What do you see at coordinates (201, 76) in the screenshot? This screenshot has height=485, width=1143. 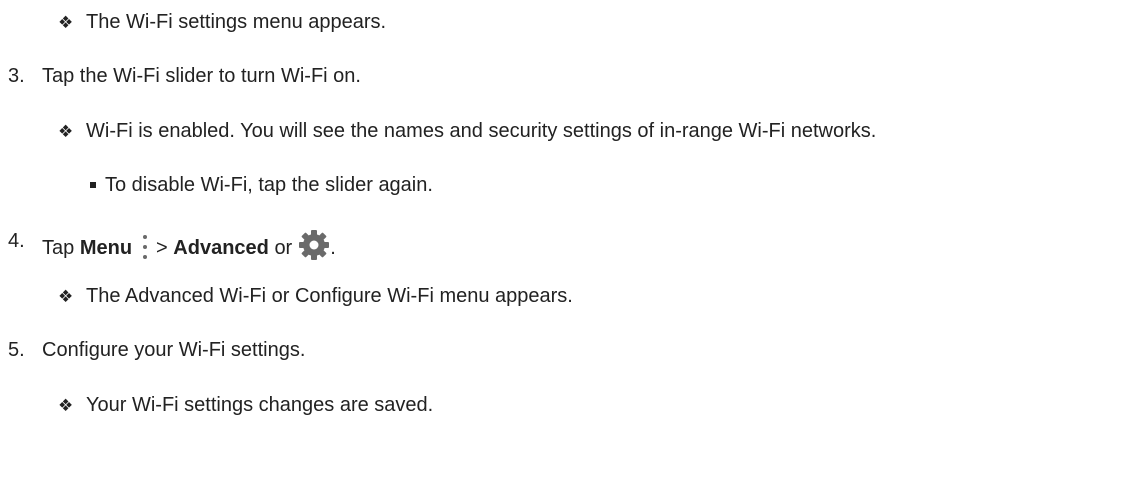 I see `step-3-text: Tap the Wi-Fi slider to turn Wi-Fi on.` at bounding box center [201, 76].